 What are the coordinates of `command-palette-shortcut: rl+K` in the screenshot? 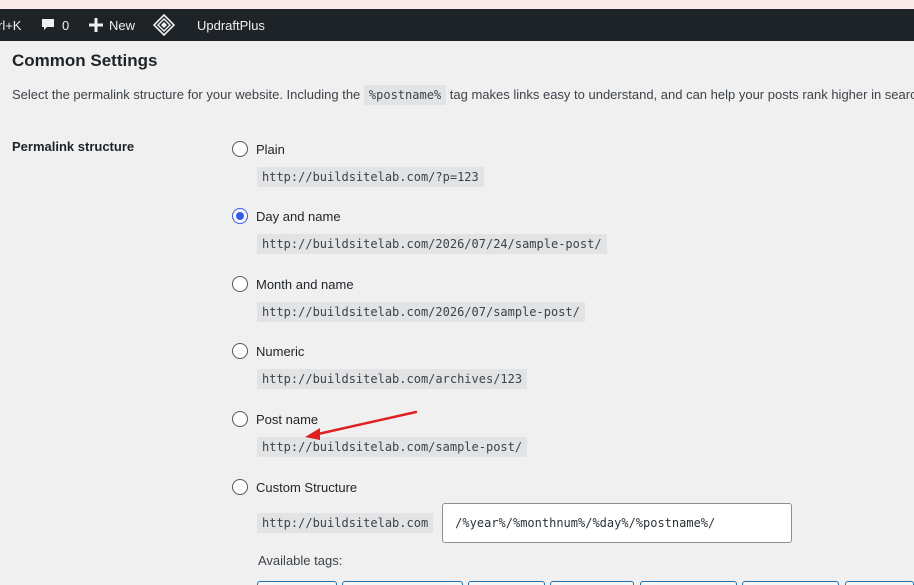 It's located at (10, 25).